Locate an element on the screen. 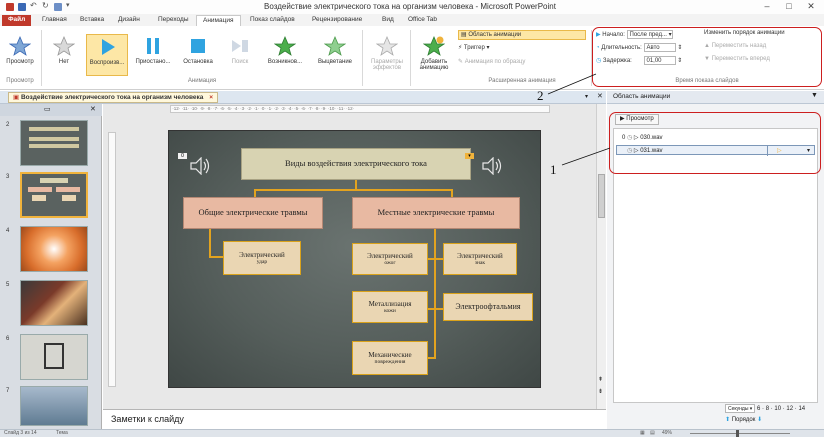 This screenshot has width=824, height=437. add-animation-button: Добавить анимацию is located at coordinates (434, 55).